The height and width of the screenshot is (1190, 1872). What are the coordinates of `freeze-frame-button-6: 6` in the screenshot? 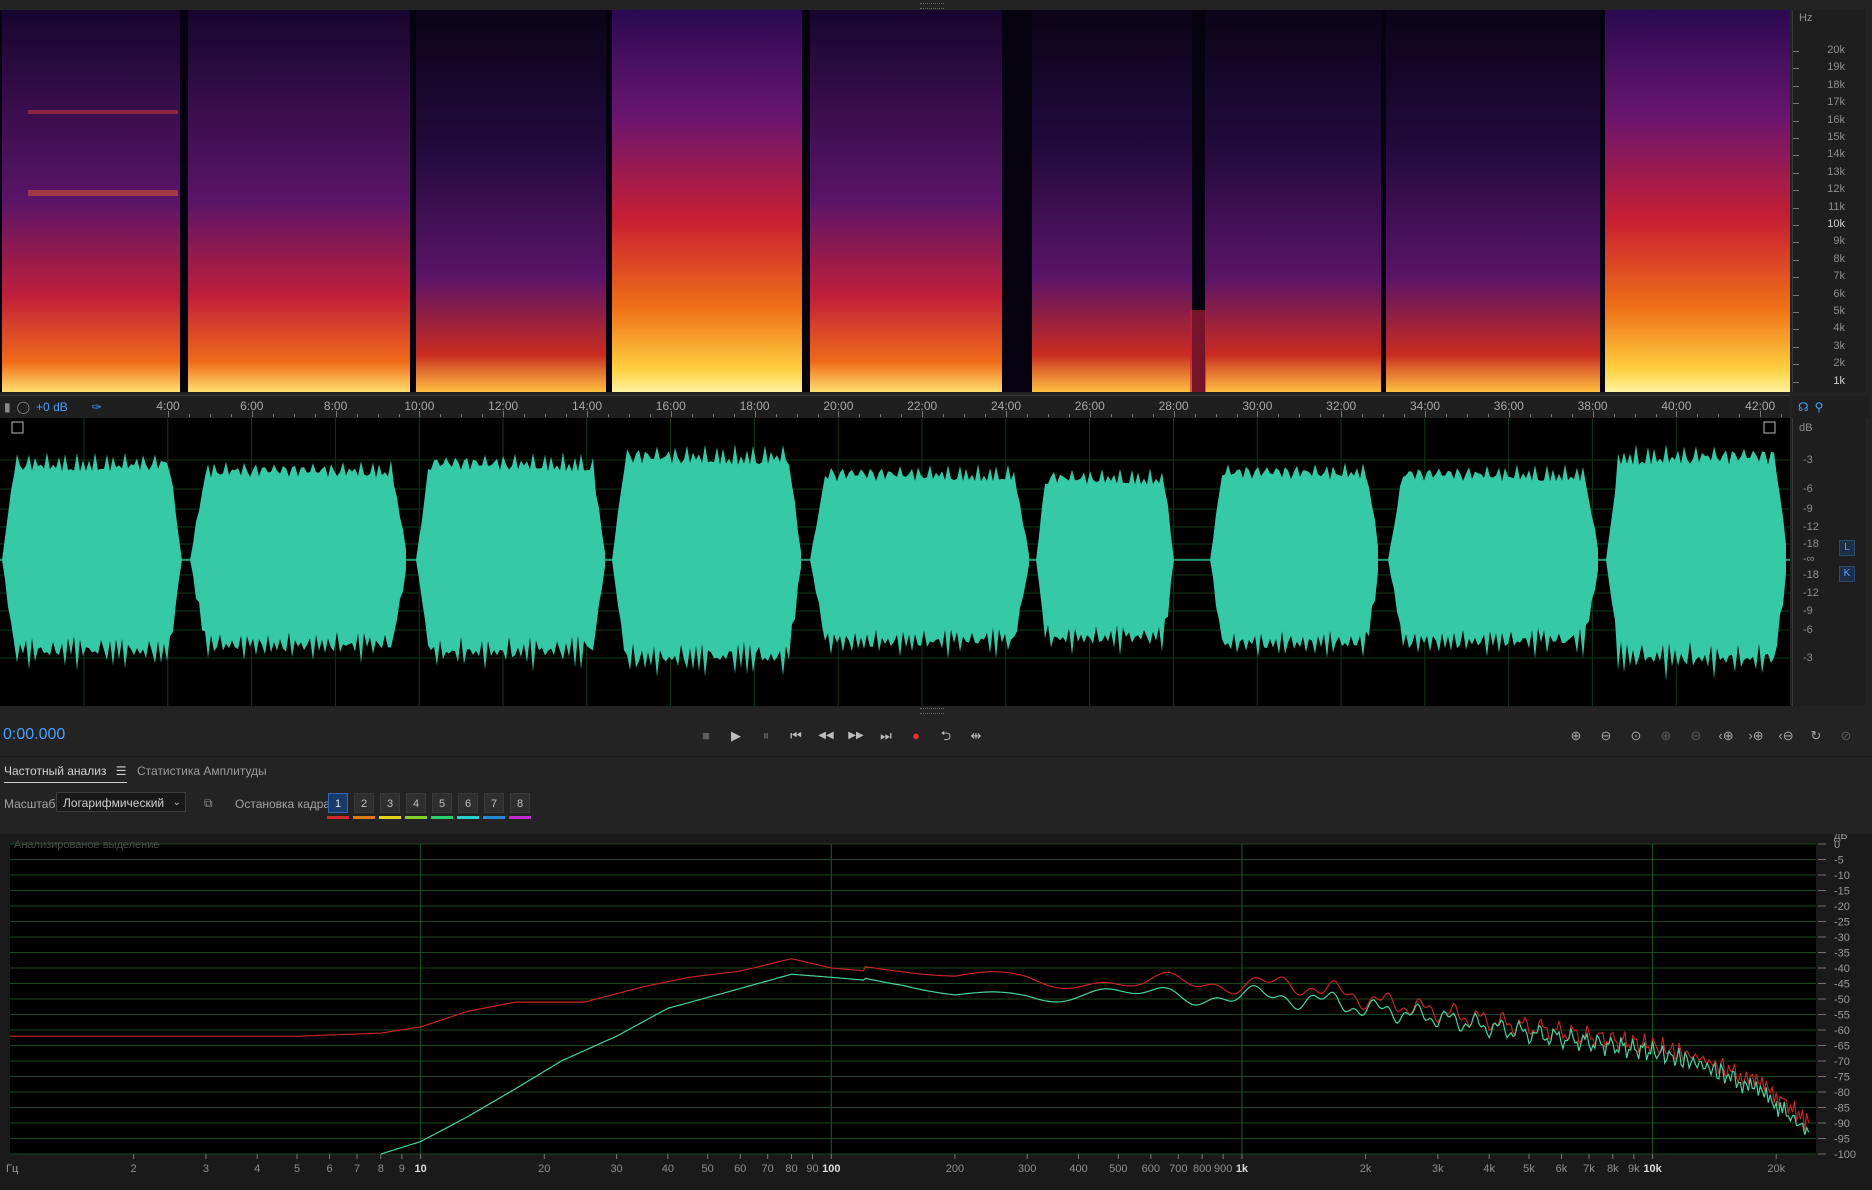 It's located at (468, 803).